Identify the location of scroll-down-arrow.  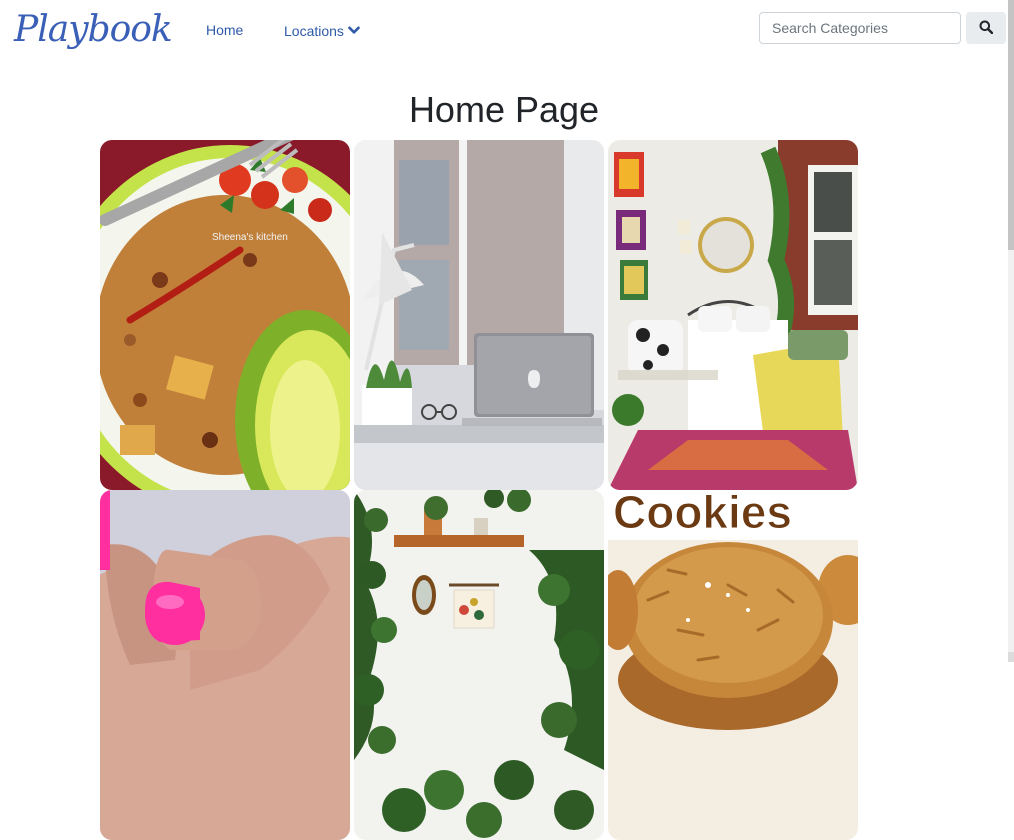
(1011, 657).